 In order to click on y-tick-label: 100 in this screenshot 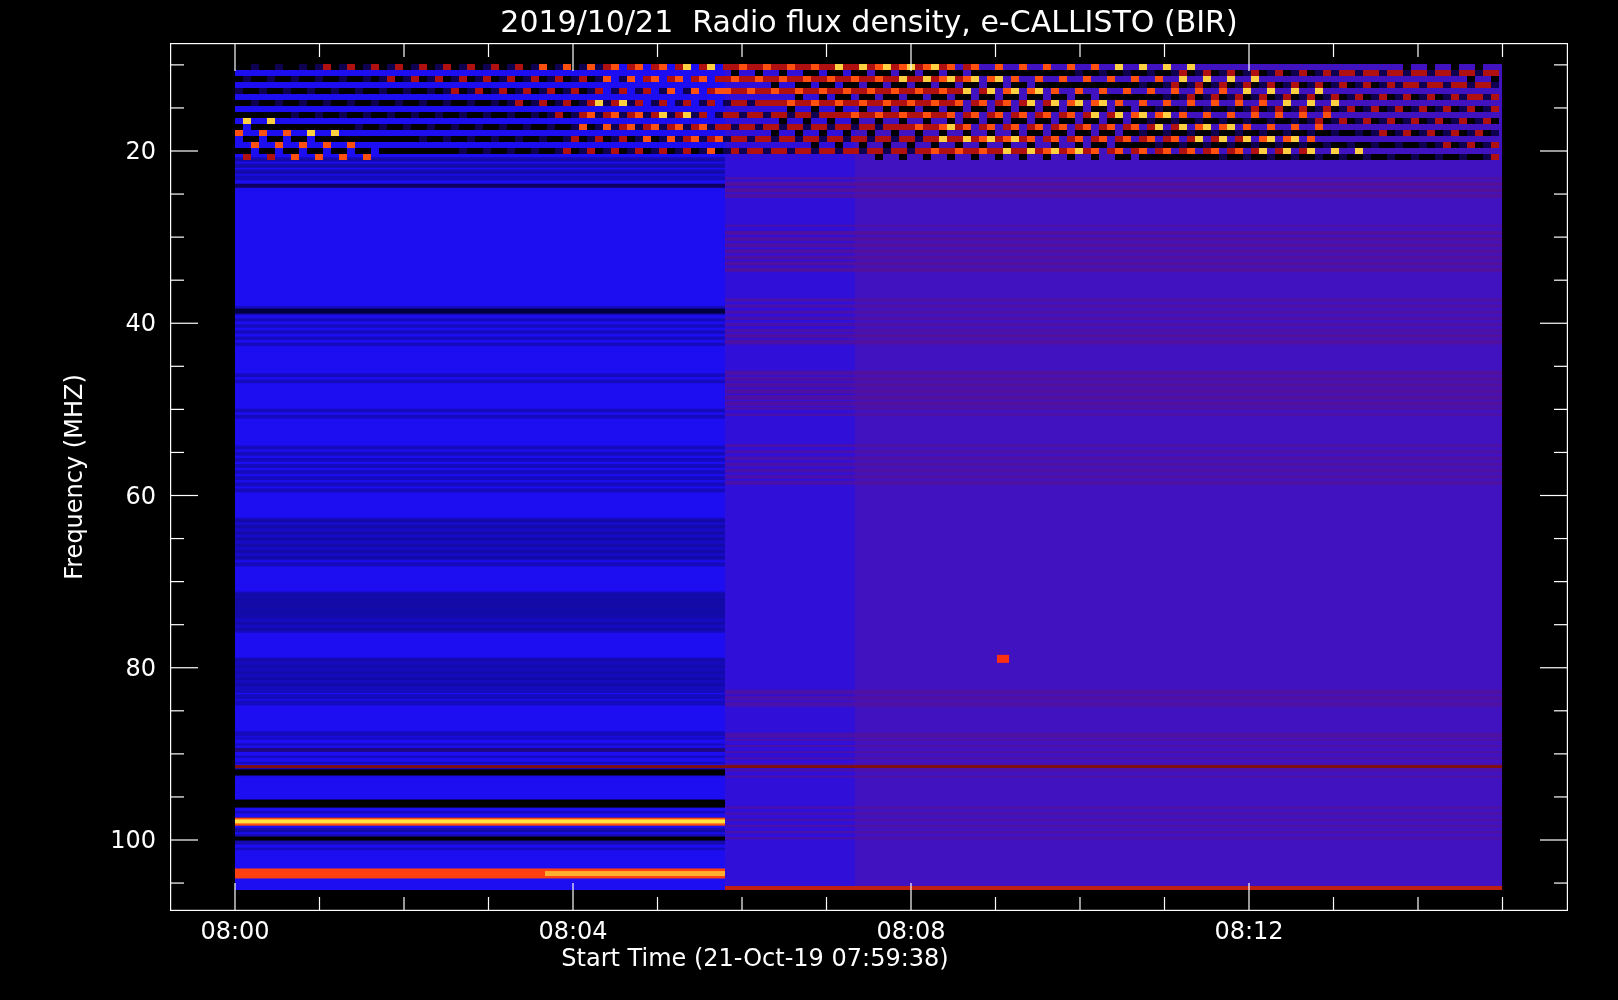, I will do `click(133, 840)`.